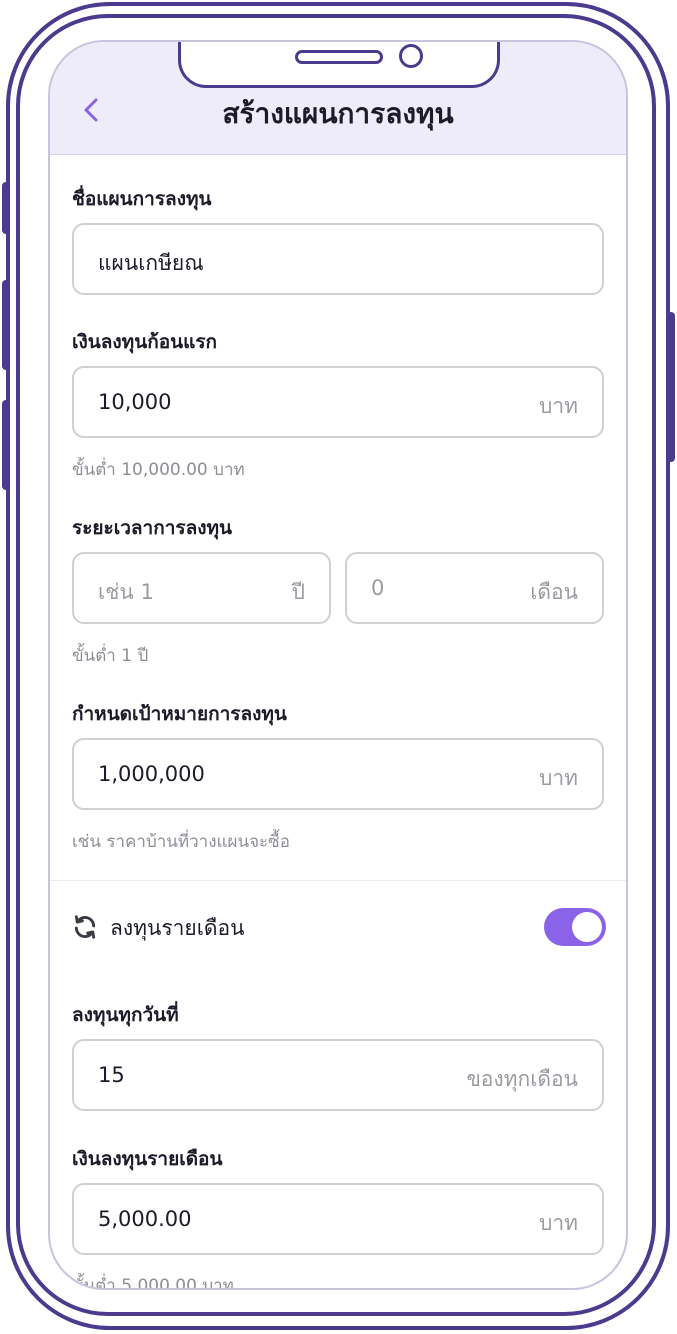 The width and height of the screenshot is (677, 1334). I want to click on years-suffix: ปี, so click(298, 592).